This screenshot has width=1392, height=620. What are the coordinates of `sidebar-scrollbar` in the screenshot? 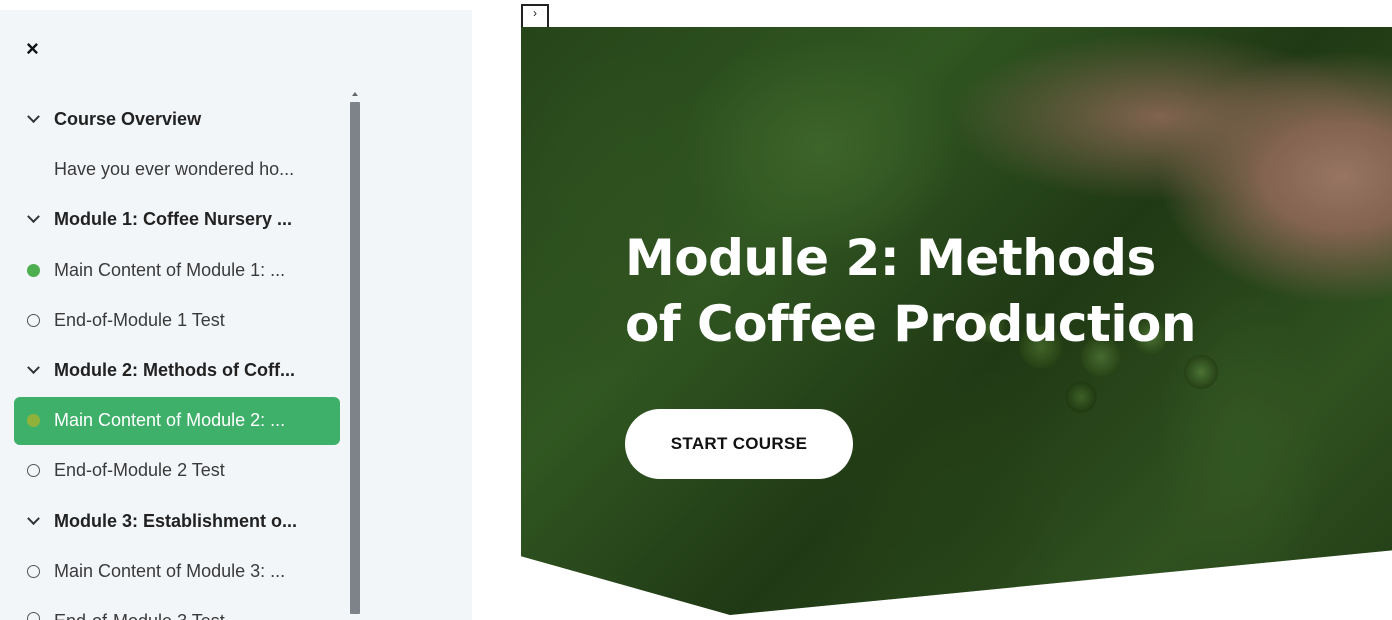 It's located at (355, 353).